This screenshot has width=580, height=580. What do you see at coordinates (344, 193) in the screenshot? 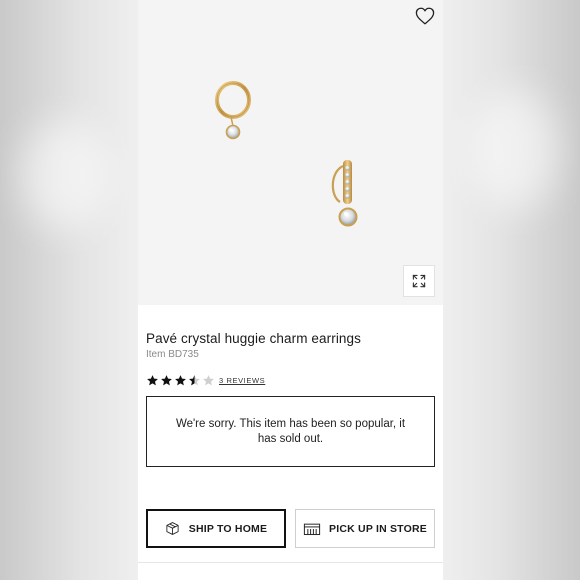
I see `pave-earring-image` at bounding box center [344, 193].